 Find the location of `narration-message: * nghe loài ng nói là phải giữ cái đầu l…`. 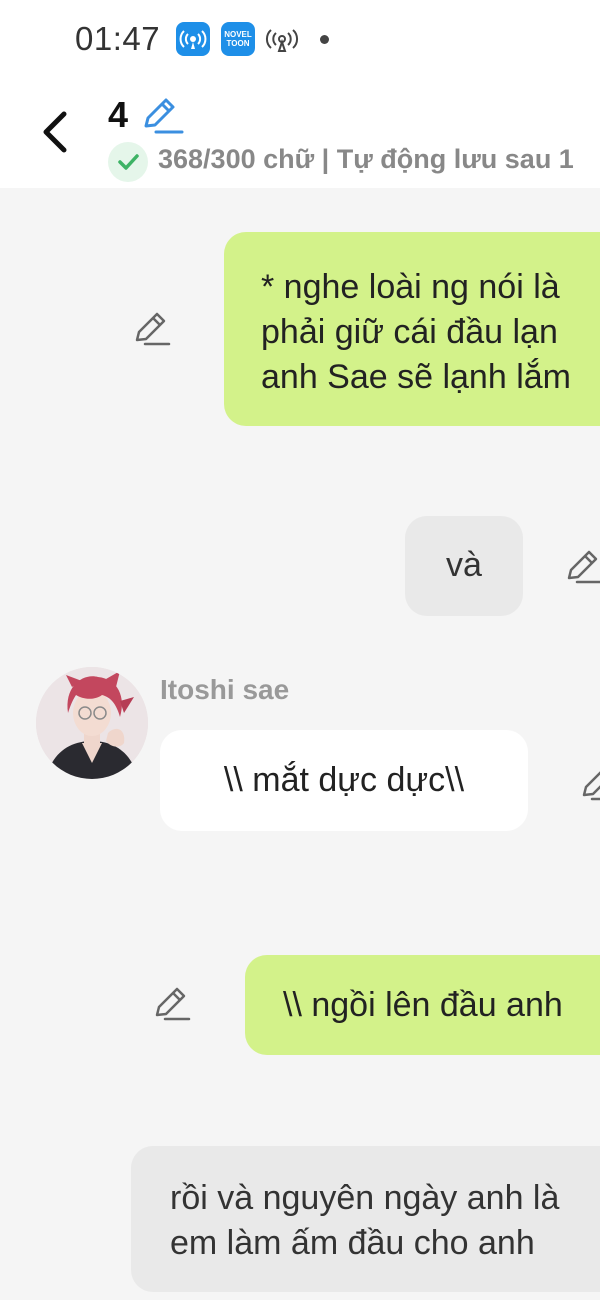

narration-message: * nghe loài ng nói là phải giữ cái đầu l… is located at coordinates (412, 329).